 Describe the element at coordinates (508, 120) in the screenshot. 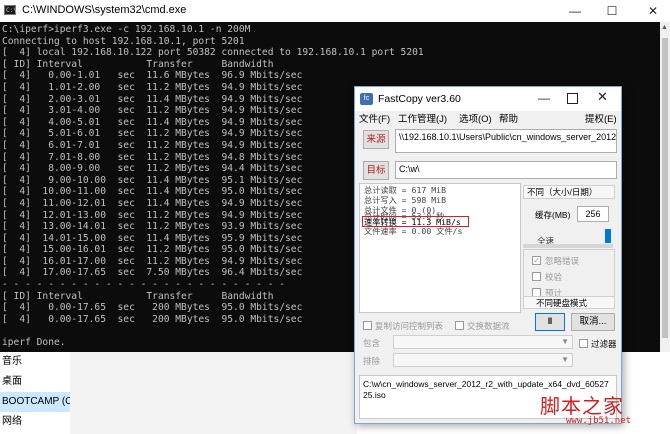

I see `menu-help: 帮助` at that location.